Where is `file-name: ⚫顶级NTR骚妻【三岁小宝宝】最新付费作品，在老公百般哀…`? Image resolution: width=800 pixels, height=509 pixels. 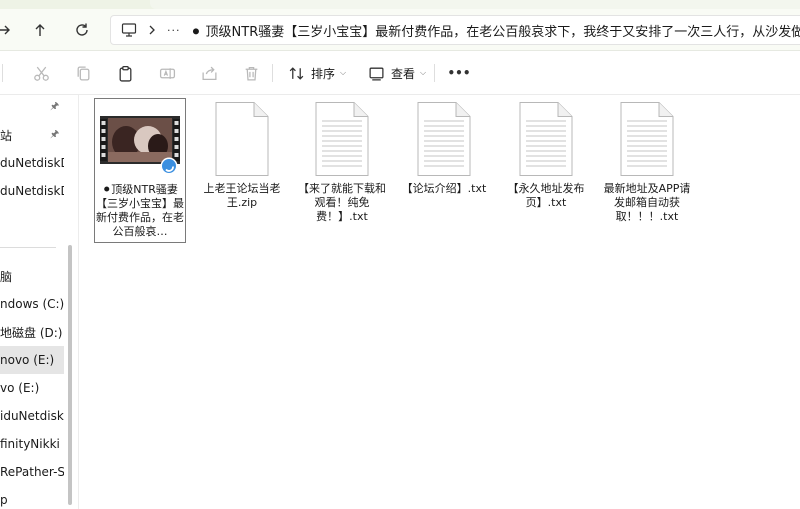 file-name: ⚫顶级NTR骚妻【三岁小宝宝】最新付费作品，在老公百般哀… is located at coordinates (140, 210).